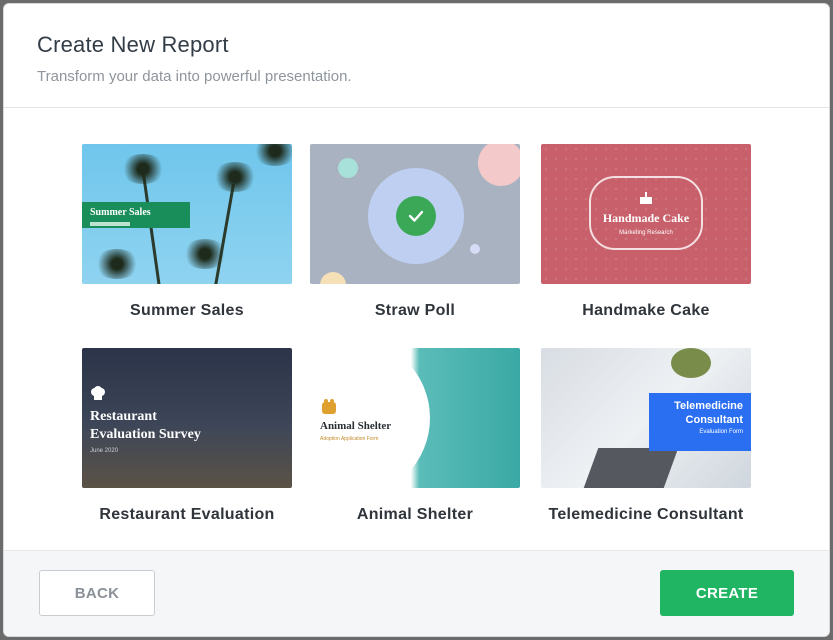 The image size is (833, 640). I want to click on thumb-subtitle: Marketing Research, so click(646, 232).